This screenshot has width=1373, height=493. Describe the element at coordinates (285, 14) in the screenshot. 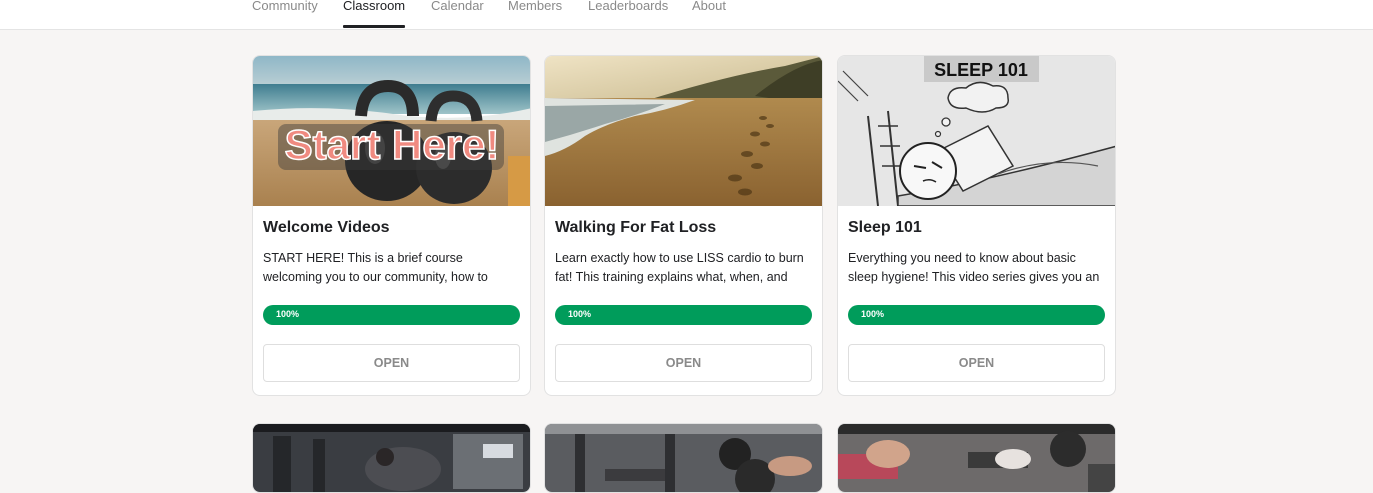

I see `tab-community: Community` at that location.